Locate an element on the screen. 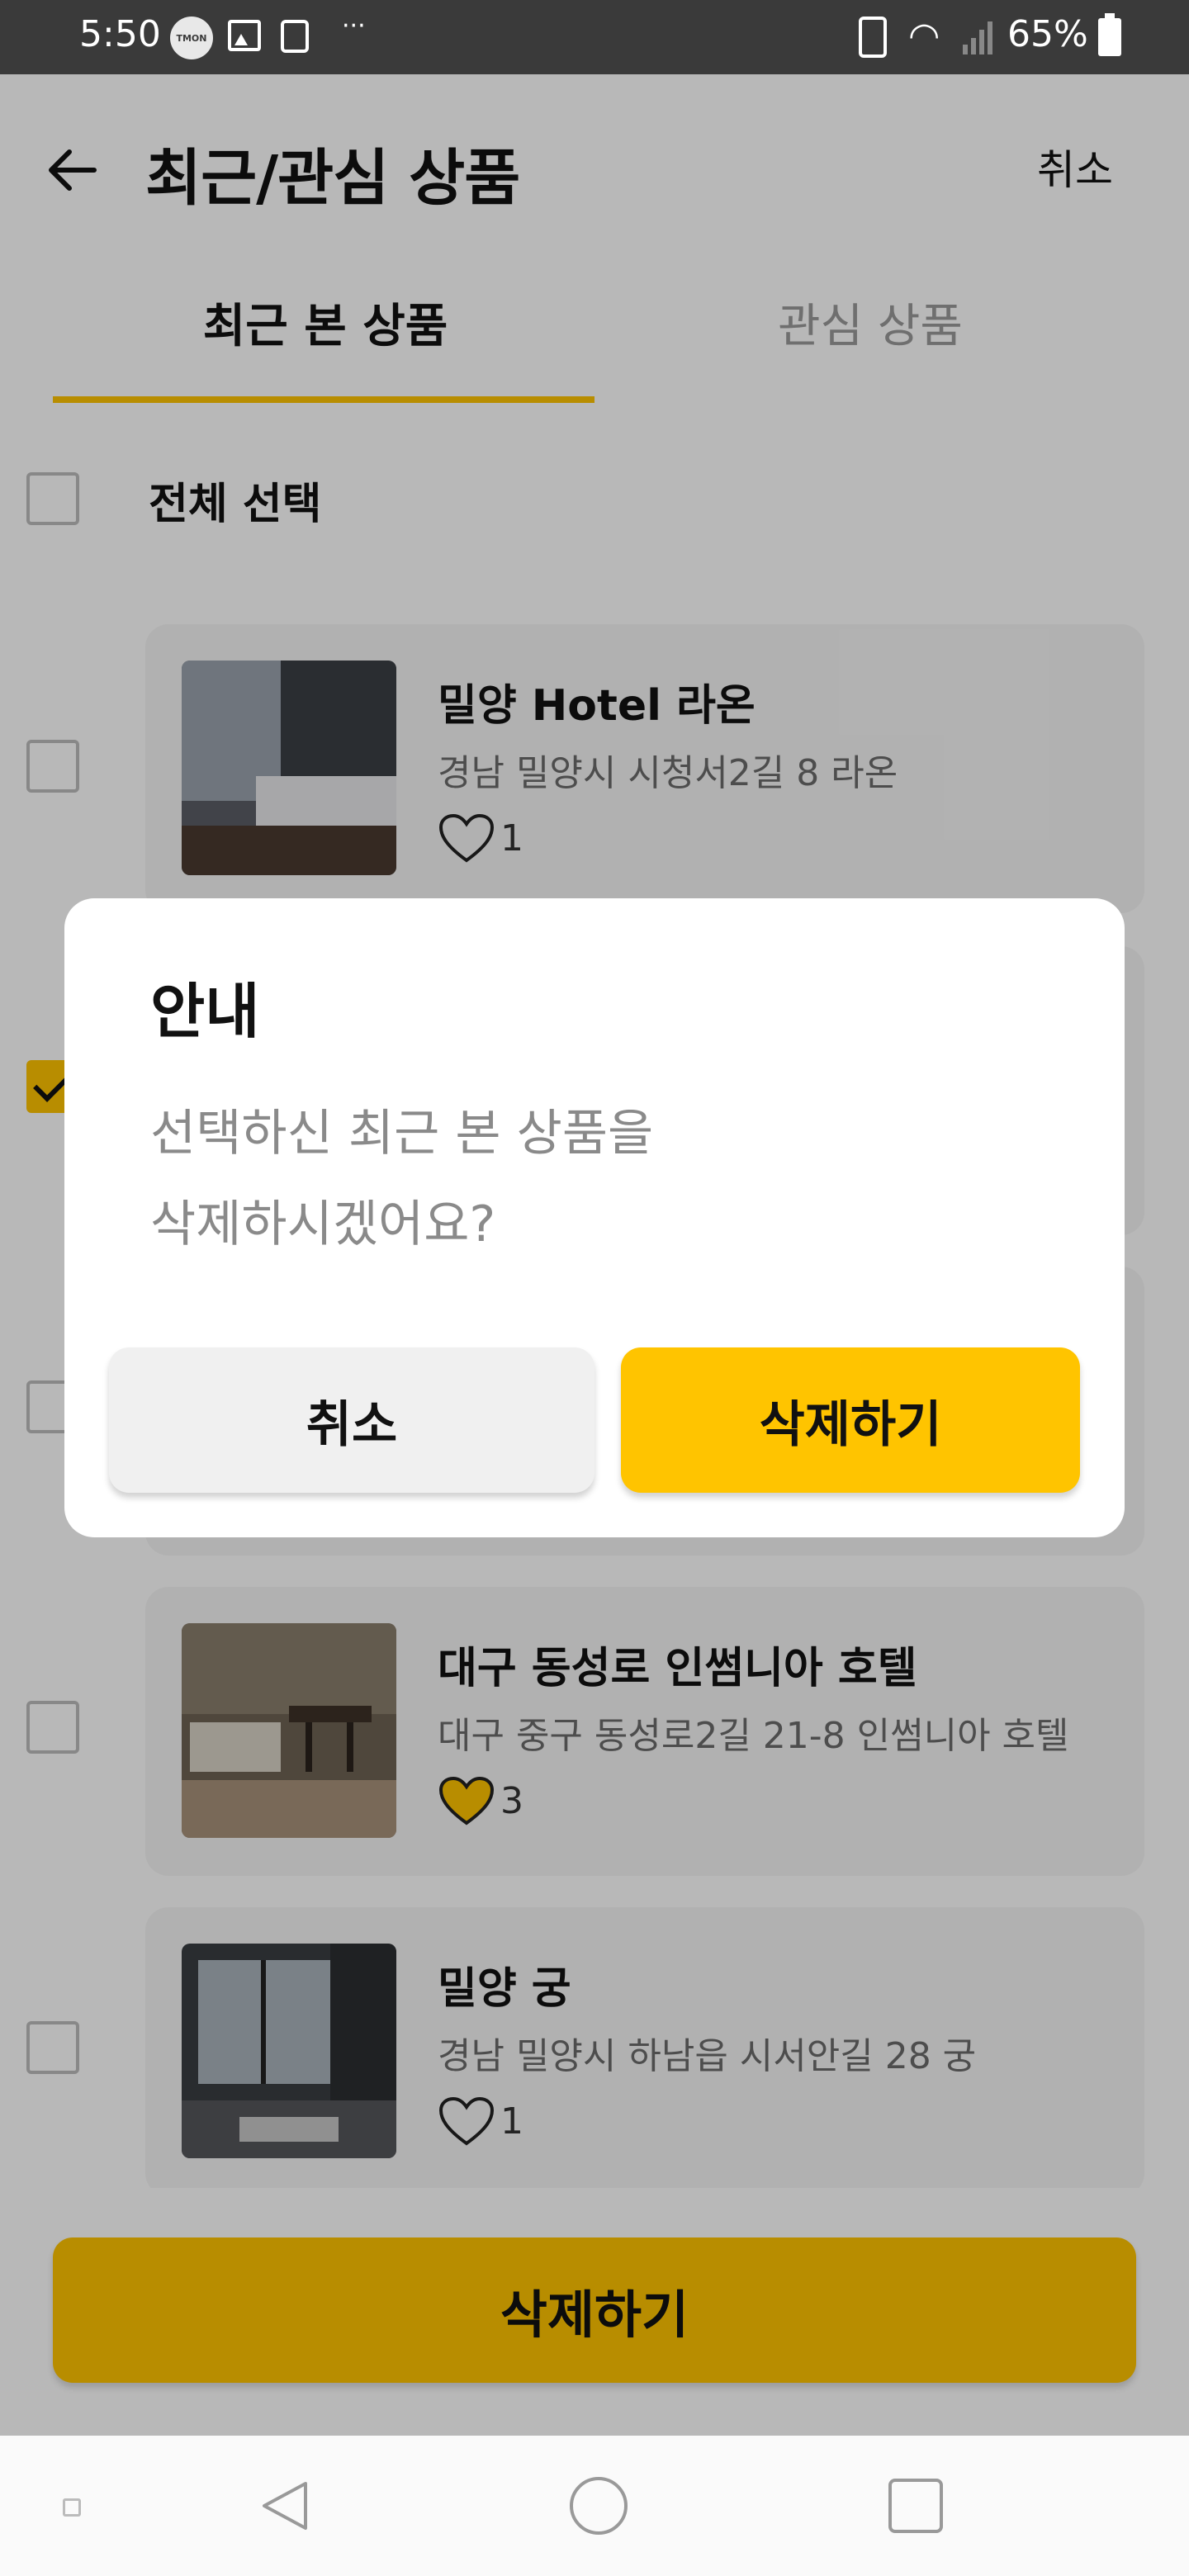 This screenshot has width=1189, height=2576. system-nav-bar is located at coordinates (594, 2506).